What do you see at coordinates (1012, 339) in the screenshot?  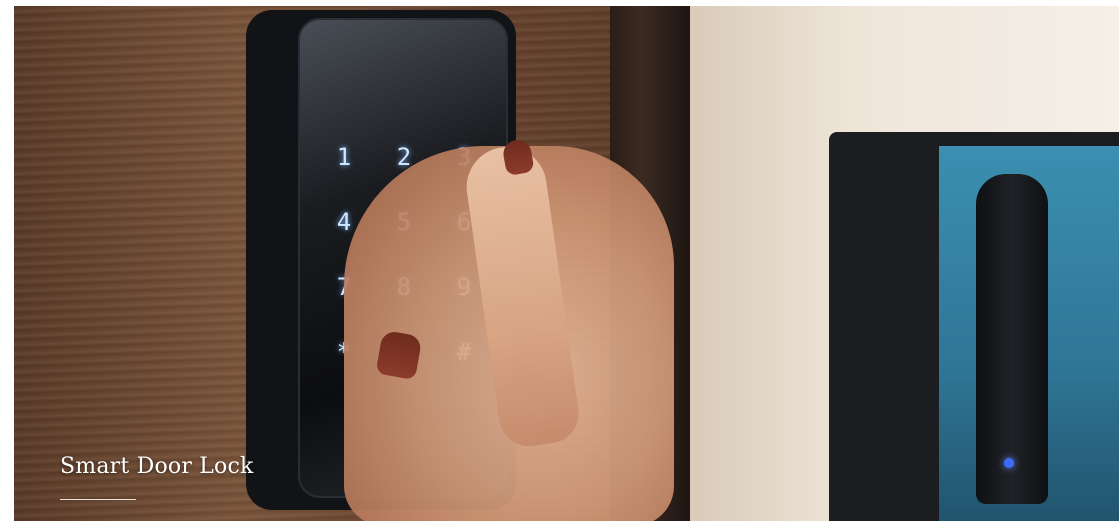 I see `wall-device-handle` at bounding box center [1012, 339].